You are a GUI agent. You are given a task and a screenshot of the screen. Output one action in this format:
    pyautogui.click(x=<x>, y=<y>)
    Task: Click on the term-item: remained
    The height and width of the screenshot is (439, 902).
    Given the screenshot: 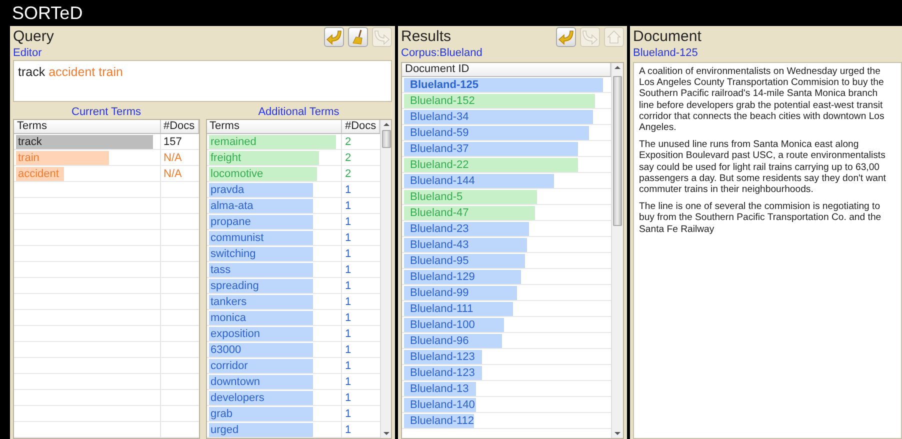 What is the action you would take?
    pyautogui.click(x=272, y=142)
    